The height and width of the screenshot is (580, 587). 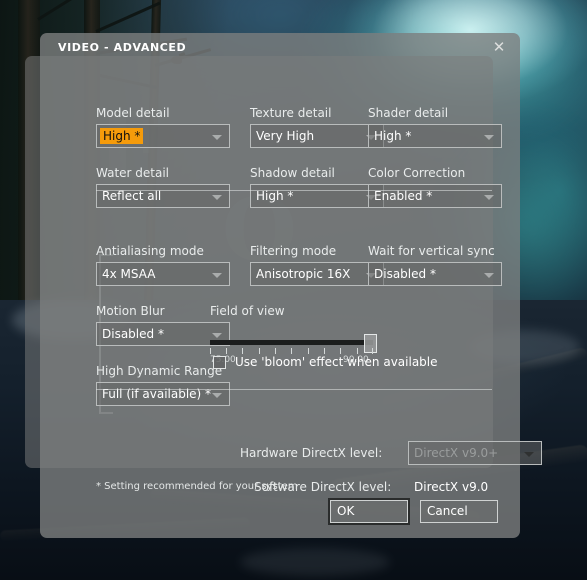 What do you see at coordinates (129, 274) in the screenshot?
I see `dropdown-antialiasing-mode-value: 4x MSAA` at bounding box center [129, 274].